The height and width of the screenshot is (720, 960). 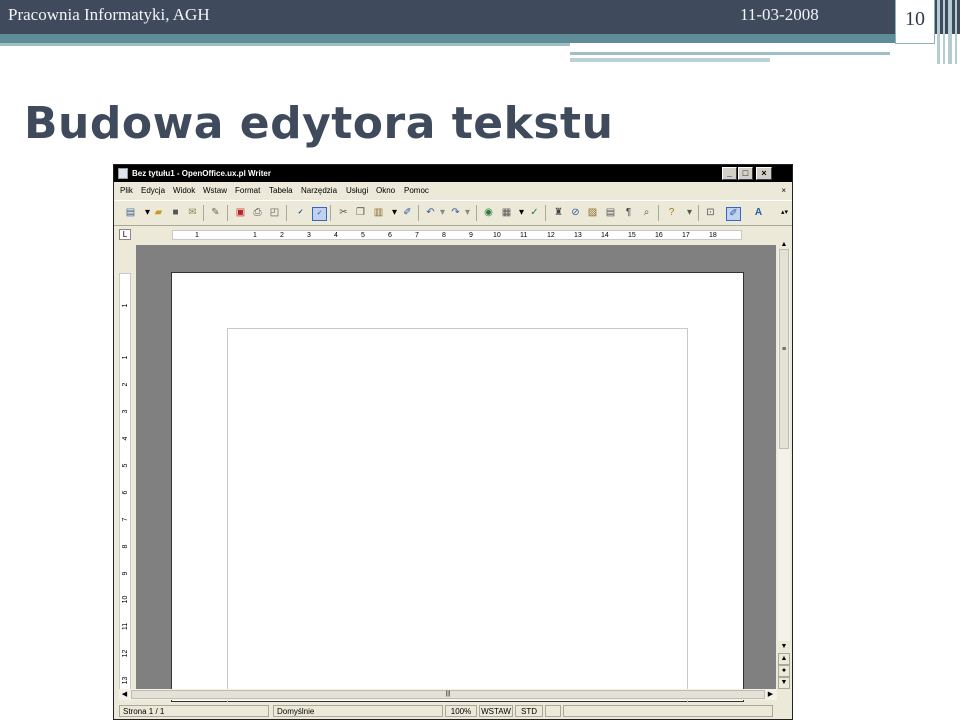 I want to click on menu-plik: Plik, so click(x=126, y=190).